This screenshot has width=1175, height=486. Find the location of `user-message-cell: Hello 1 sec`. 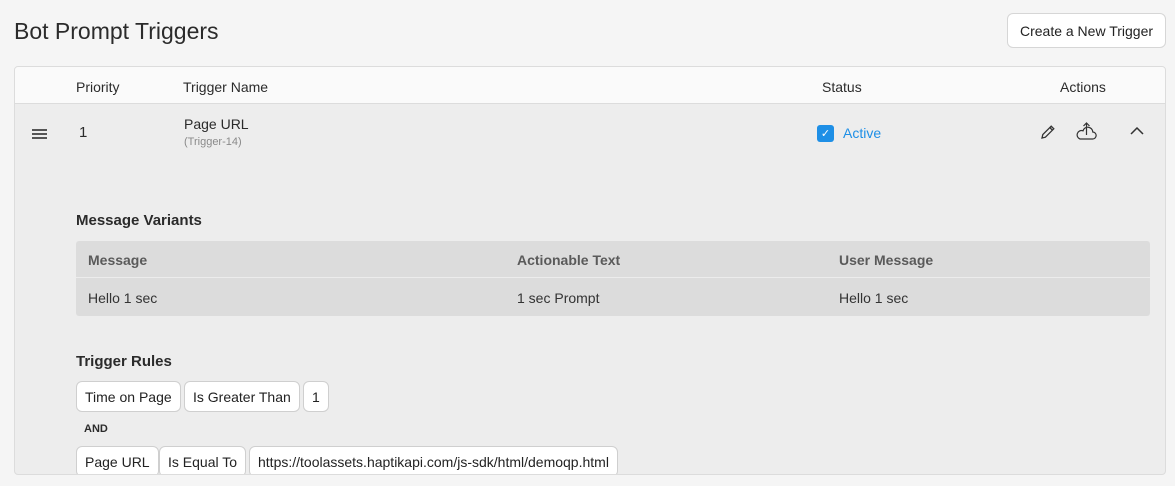

user-message-cell: Hello 1 sec is located at coordinates (874, 298).